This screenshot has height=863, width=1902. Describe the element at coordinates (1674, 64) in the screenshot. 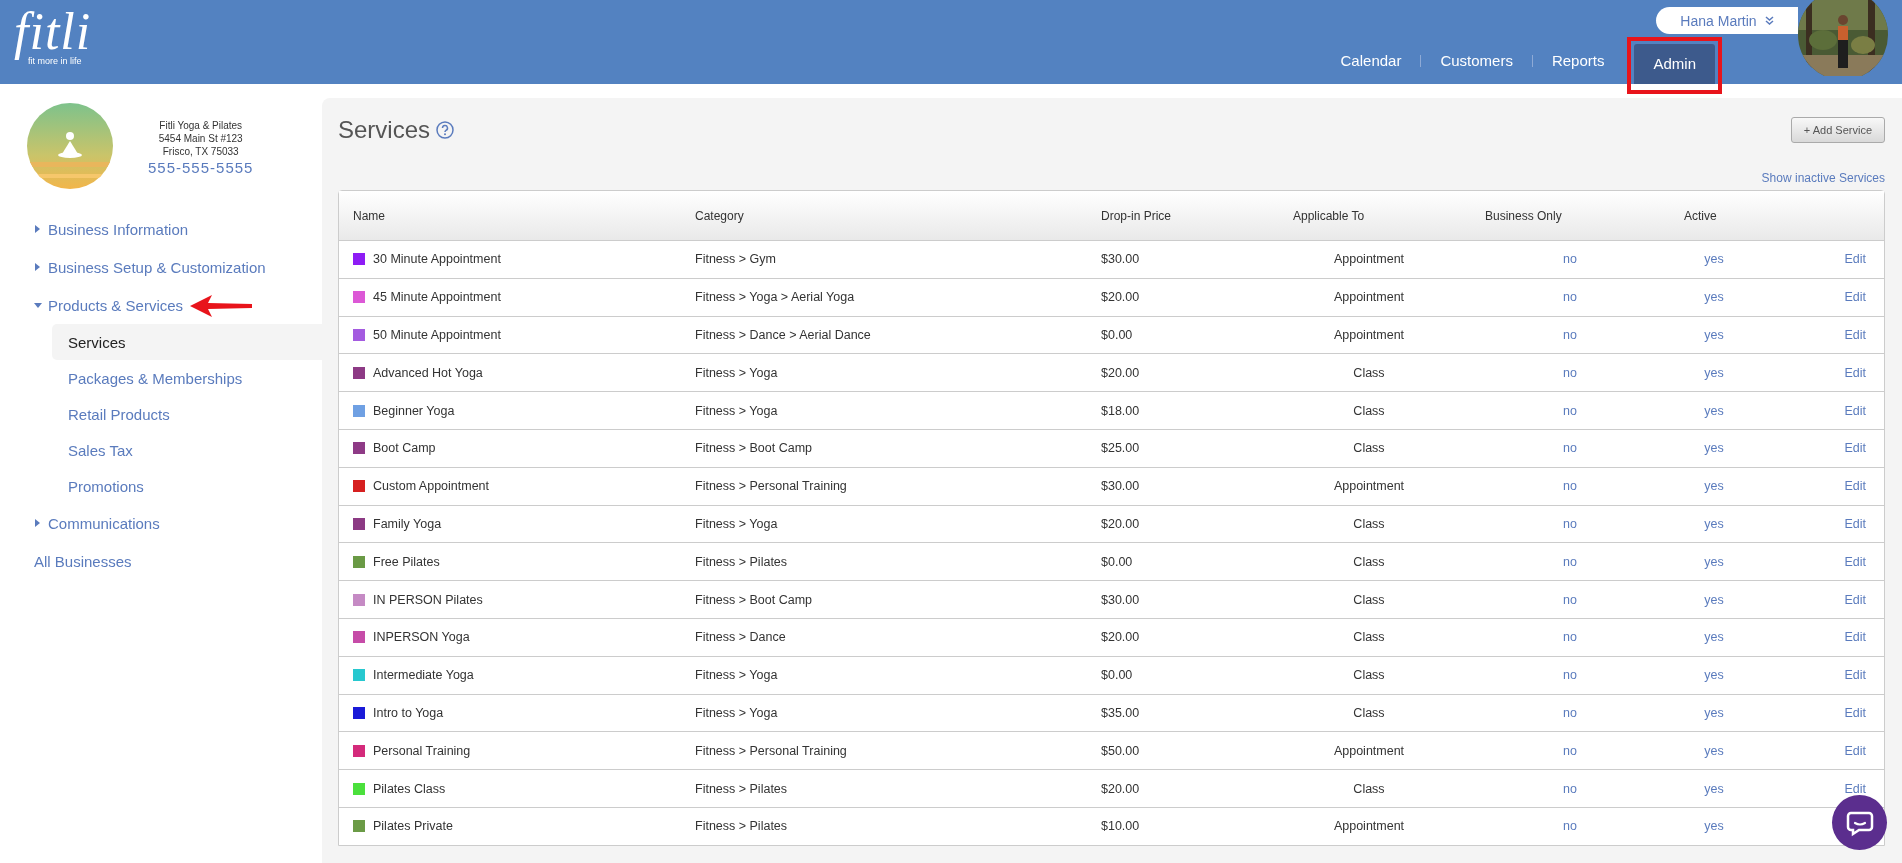

I see `nav-tab: Admin` at that location.